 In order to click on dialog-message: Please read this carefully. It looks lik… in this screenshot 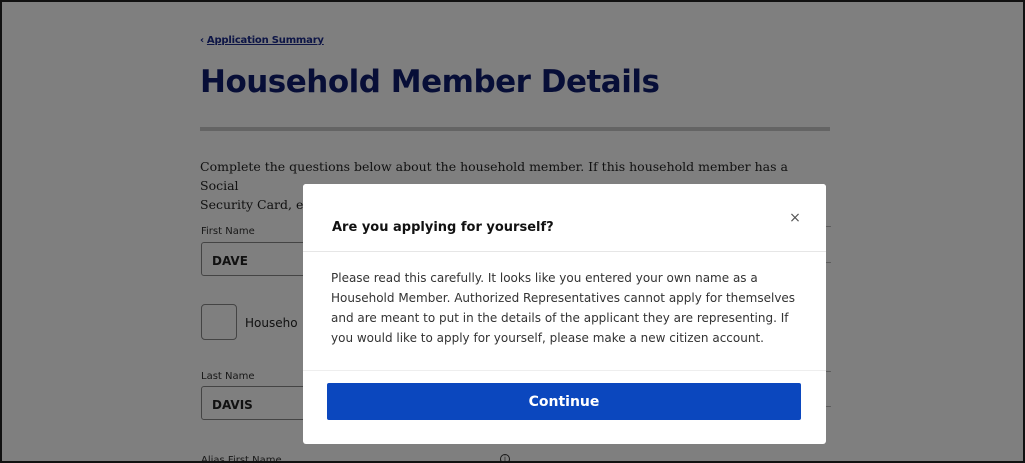, I will do `click(563, 308)`.